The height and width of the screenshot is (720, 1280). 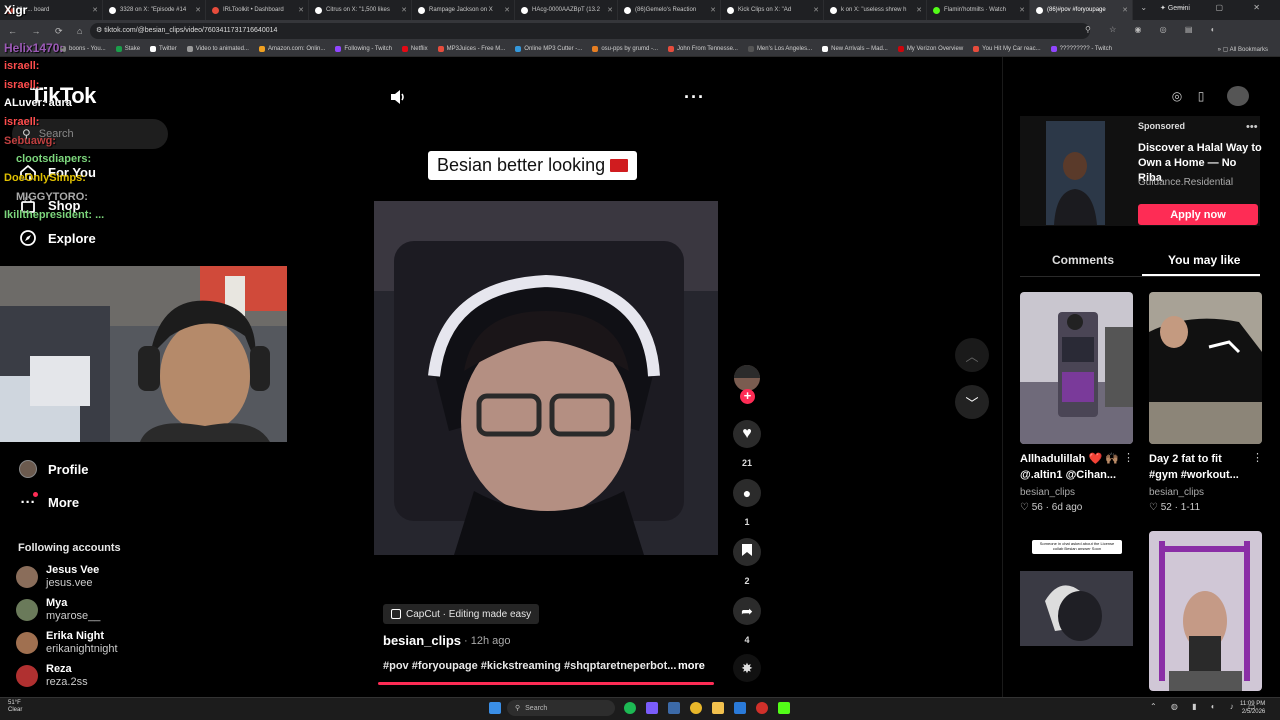 What do you see at coordinates (747, 668) in the screenshot?
I see `music-disc: ✸` at bounding box center [747, 668].